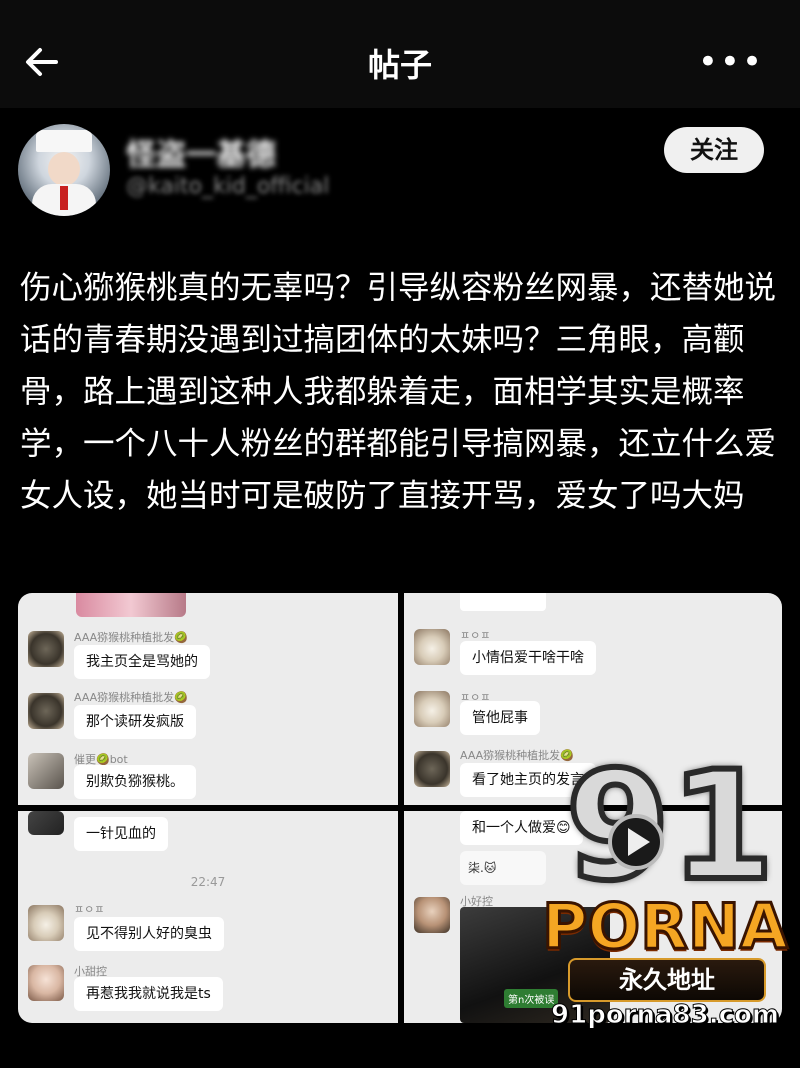  I want to click on chat-bubble: 那个读研发疯版, so click(135, 722).